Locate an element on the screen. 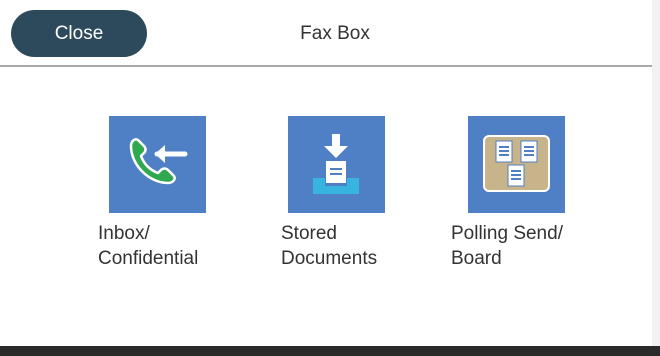 This screenshot has height=356, width=660. bulletin-board-icon is located at coordinates (516, 164).